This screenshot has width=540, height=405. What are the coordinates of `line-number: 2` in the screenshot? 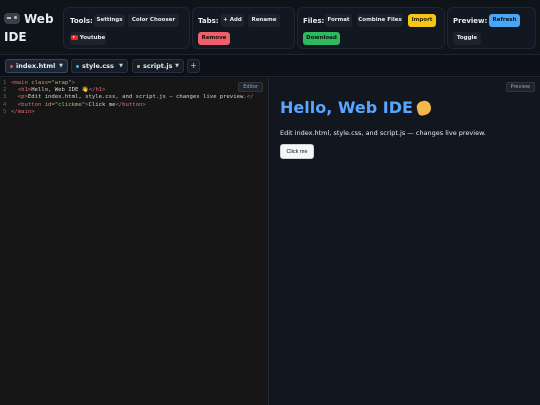 It's located at (5, 90).